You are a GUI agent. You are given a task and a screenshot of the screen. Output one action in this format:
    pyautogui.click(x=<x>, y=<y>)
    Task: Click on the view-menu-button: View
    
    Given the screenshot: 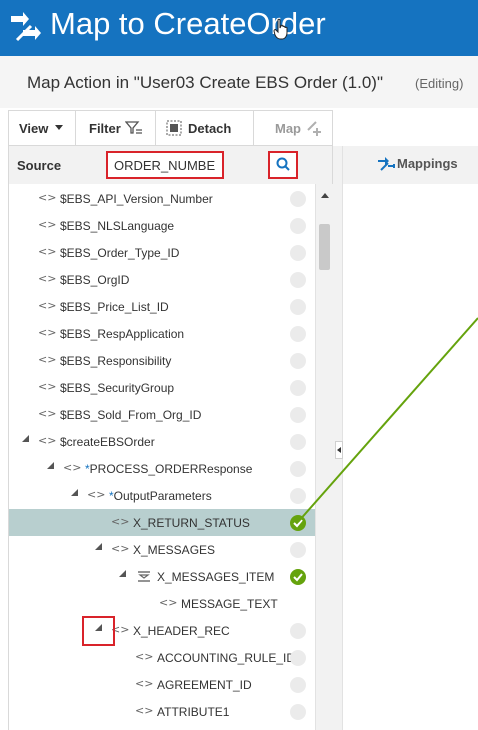 What is the action you would take?
    pyautogui.click(x=41, y=128)
    